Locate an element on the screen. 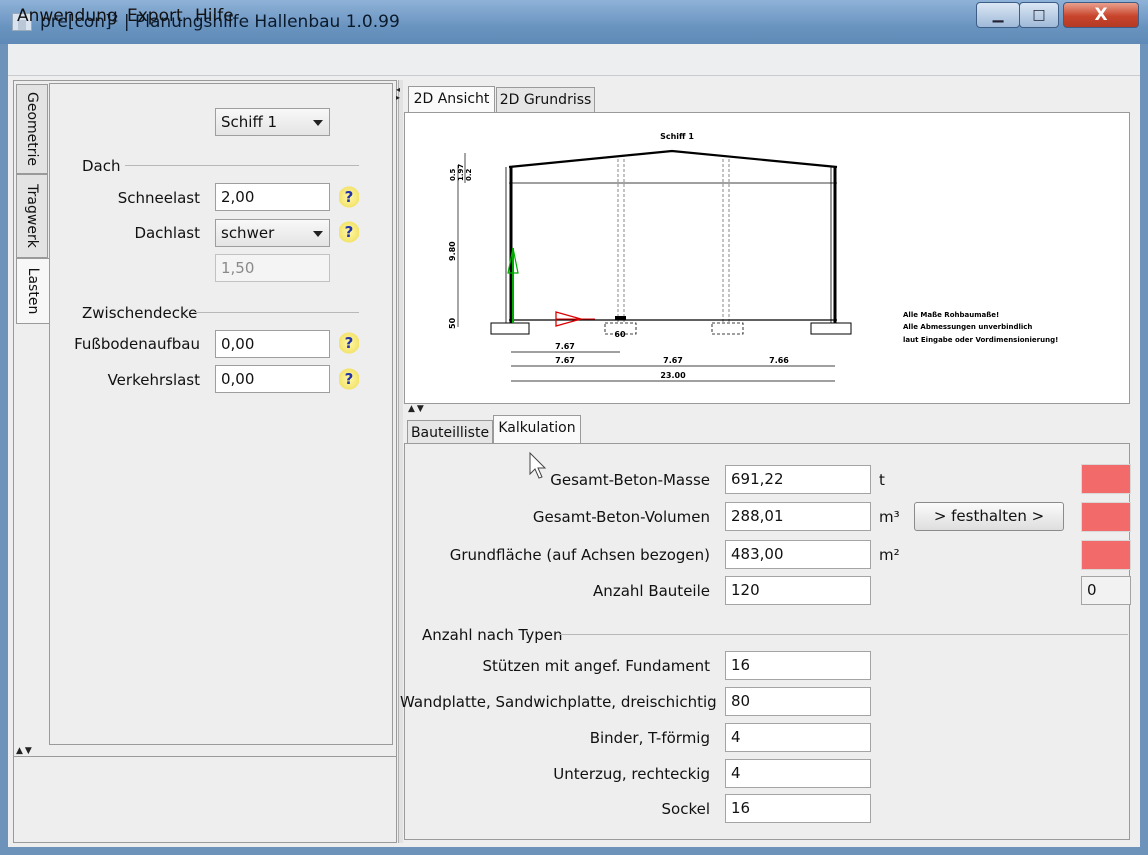 Image resolution: width=1148 pixels, height=855 pixels. dim-0-5: 0.5 is located at coordinates (453, 174).